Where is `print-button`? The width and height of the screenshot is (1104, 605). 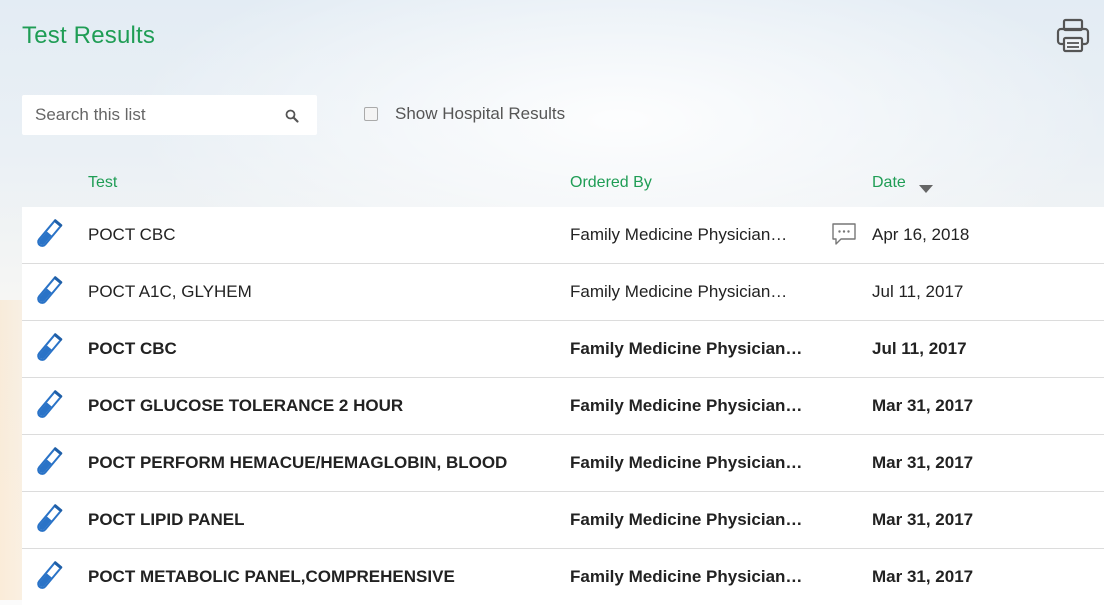 print-button is located at coordinates (1073, 36).